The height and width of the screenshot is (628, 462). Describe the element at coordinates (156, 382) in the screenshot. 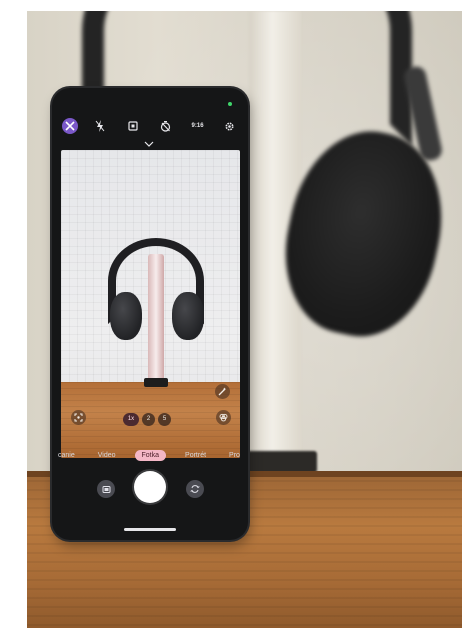

I see `preview-stand-base` at that location.